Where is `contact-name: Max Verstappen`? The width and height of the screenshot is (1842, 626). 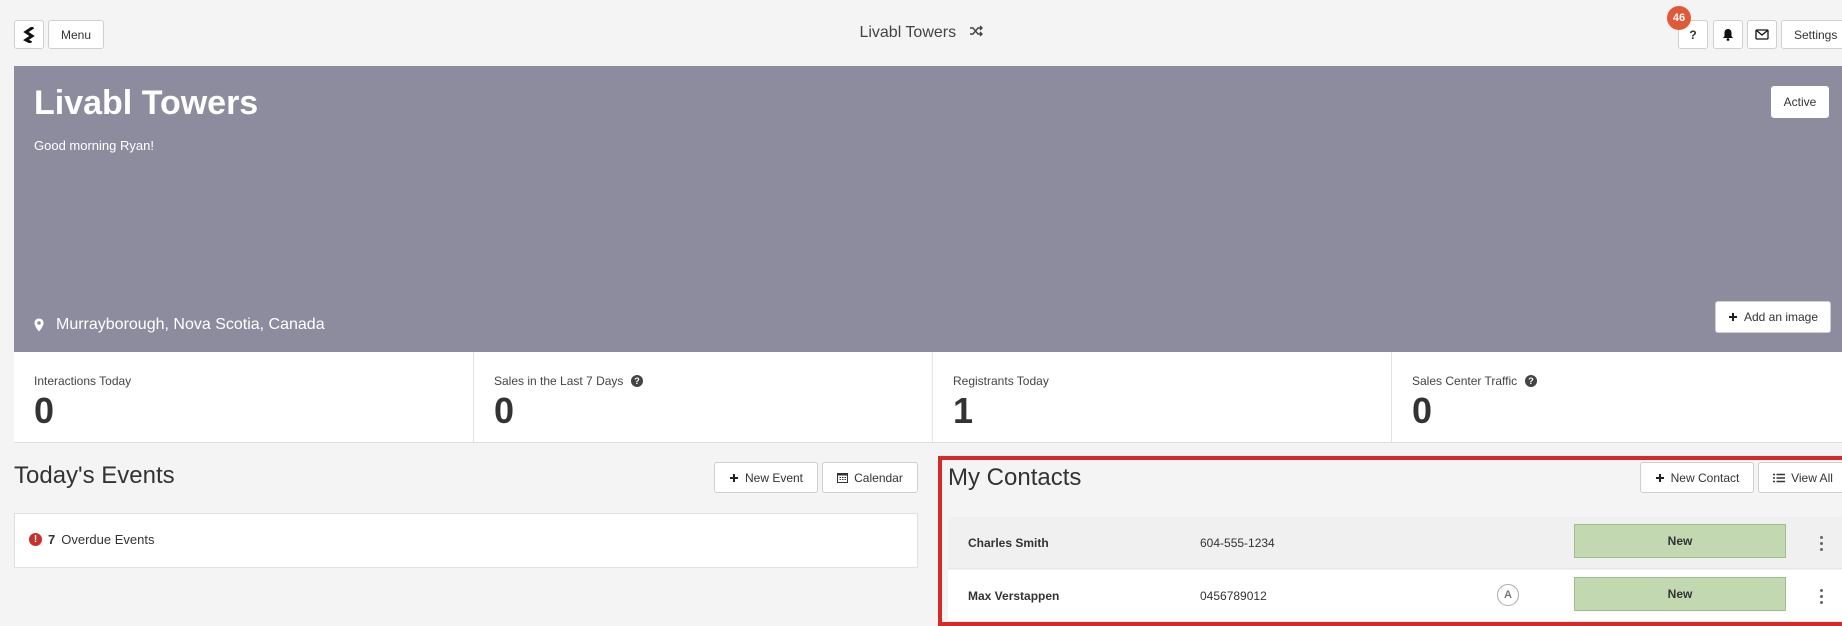 contact-name: Max Verstappen is located at coordinates (1013, 596).